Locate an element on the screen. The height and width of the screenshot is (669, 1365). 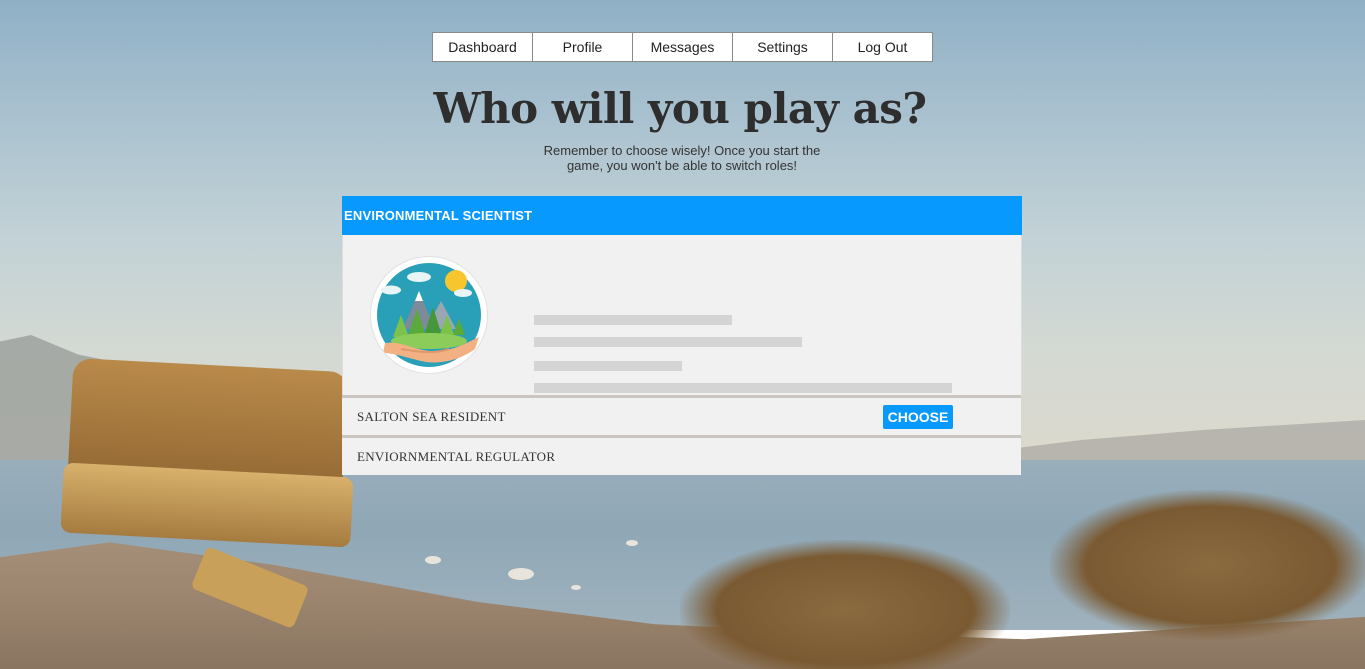
nature-in-hand-icon is located at coordinates (429, 315).